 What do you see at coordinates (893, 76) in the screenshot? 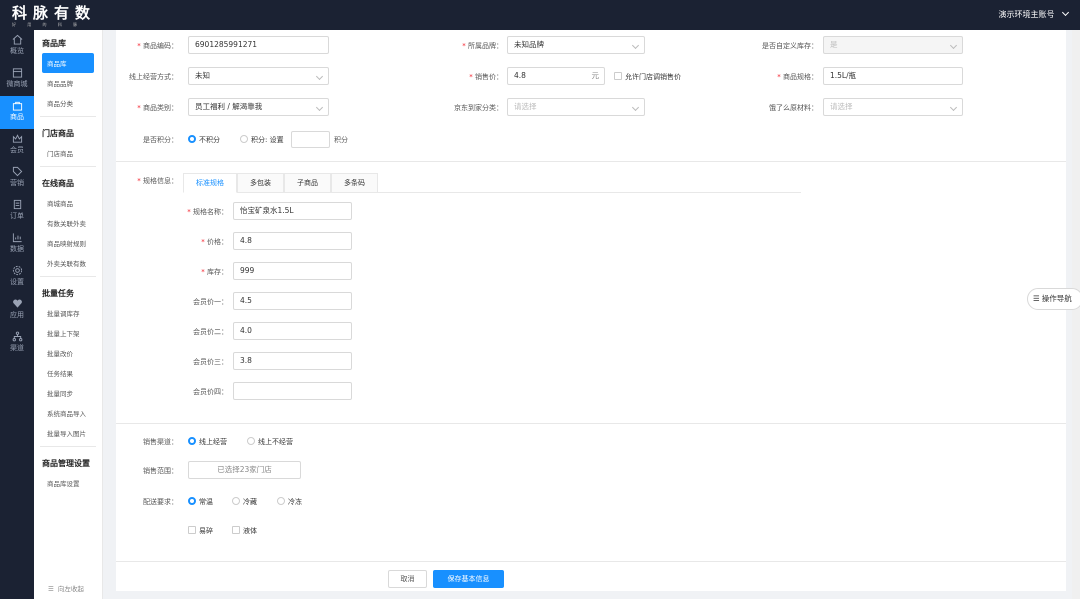
I see `spec-input: 1.5L/瓶` at bounding box center [893, 76].